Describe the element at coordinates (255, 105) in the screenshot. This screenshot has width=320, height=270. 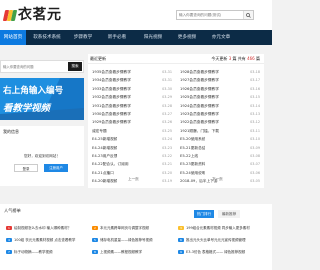
I see `list-item-date: 03-14` at that location.